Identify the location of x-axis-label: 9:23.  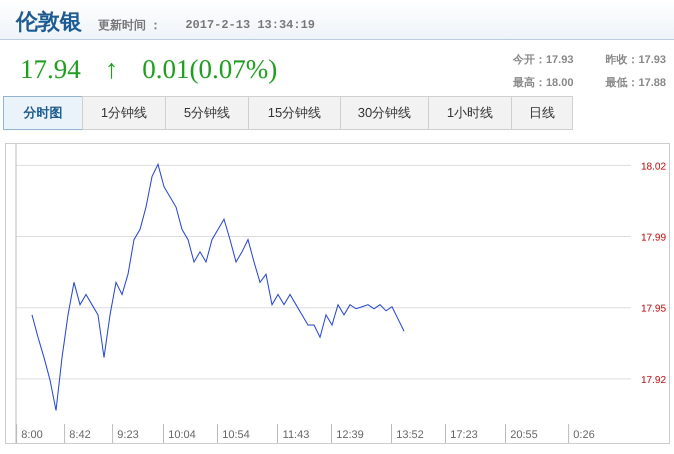
(128, 435).